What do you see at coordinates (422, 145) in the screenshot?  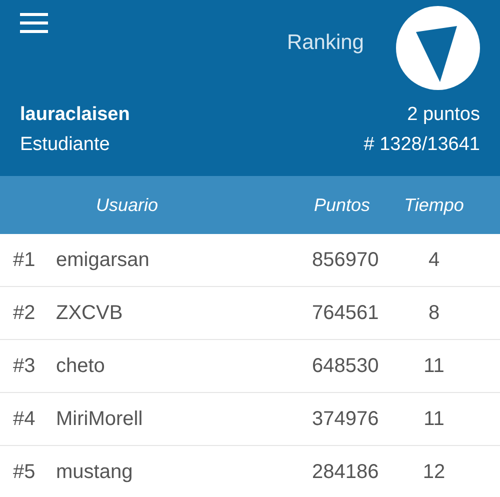 I see `ranking-position: # 1328/13641` at bounding box center [422, 145].